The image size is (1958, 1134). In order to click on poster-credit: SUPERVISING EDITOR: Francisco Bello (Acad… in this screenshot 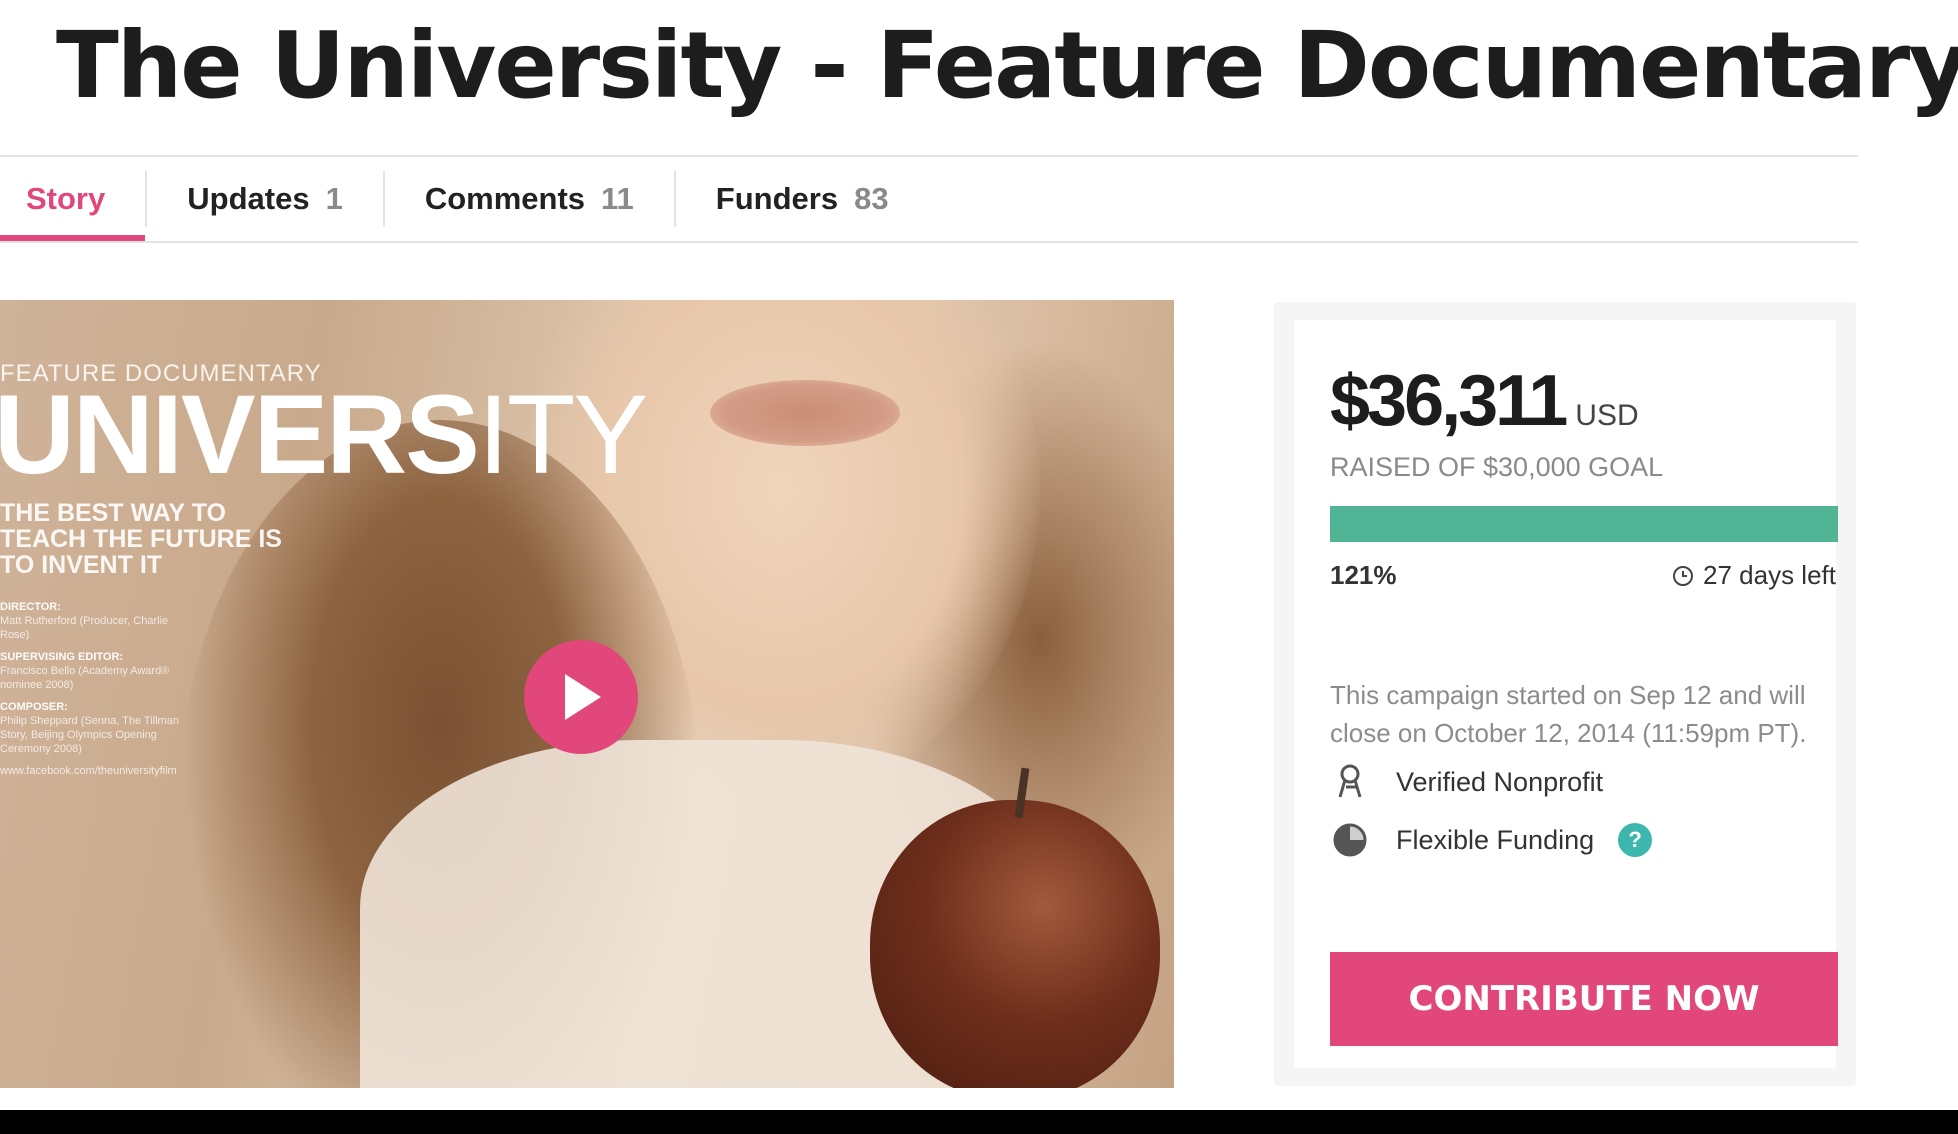, I will do `click(95, 671)`.